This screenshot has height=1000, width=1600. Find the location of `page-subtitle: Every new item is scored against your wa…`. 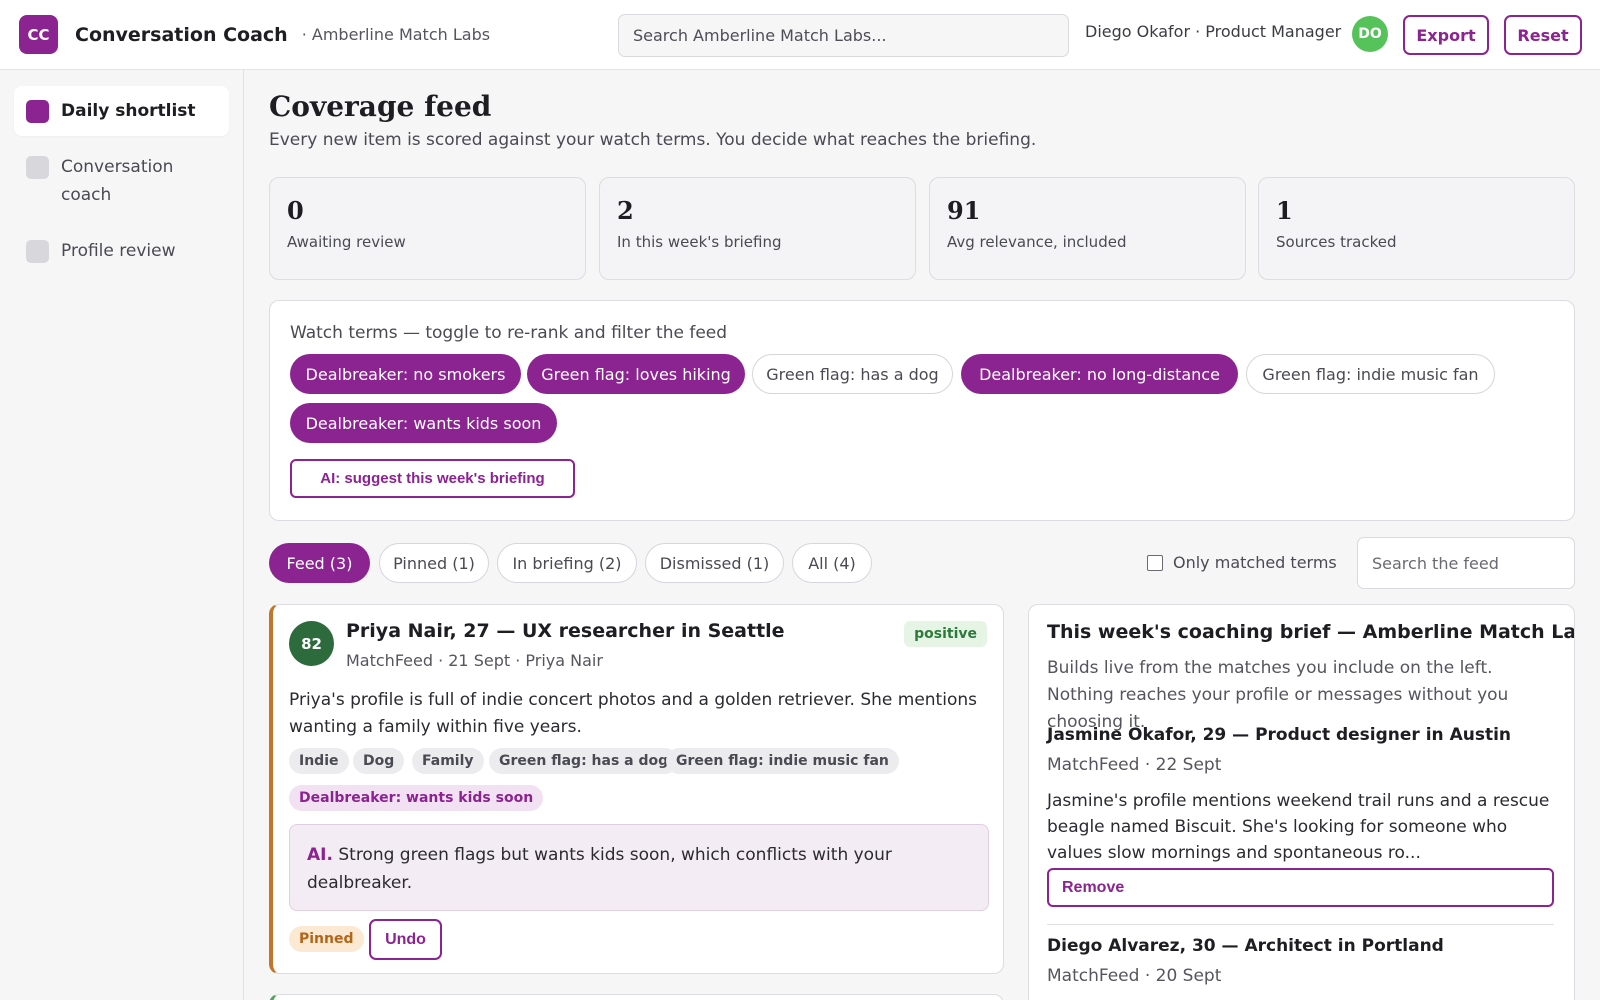

page-subtitle: Every new item is scored against your wa… is located at coordinates (653, 140).